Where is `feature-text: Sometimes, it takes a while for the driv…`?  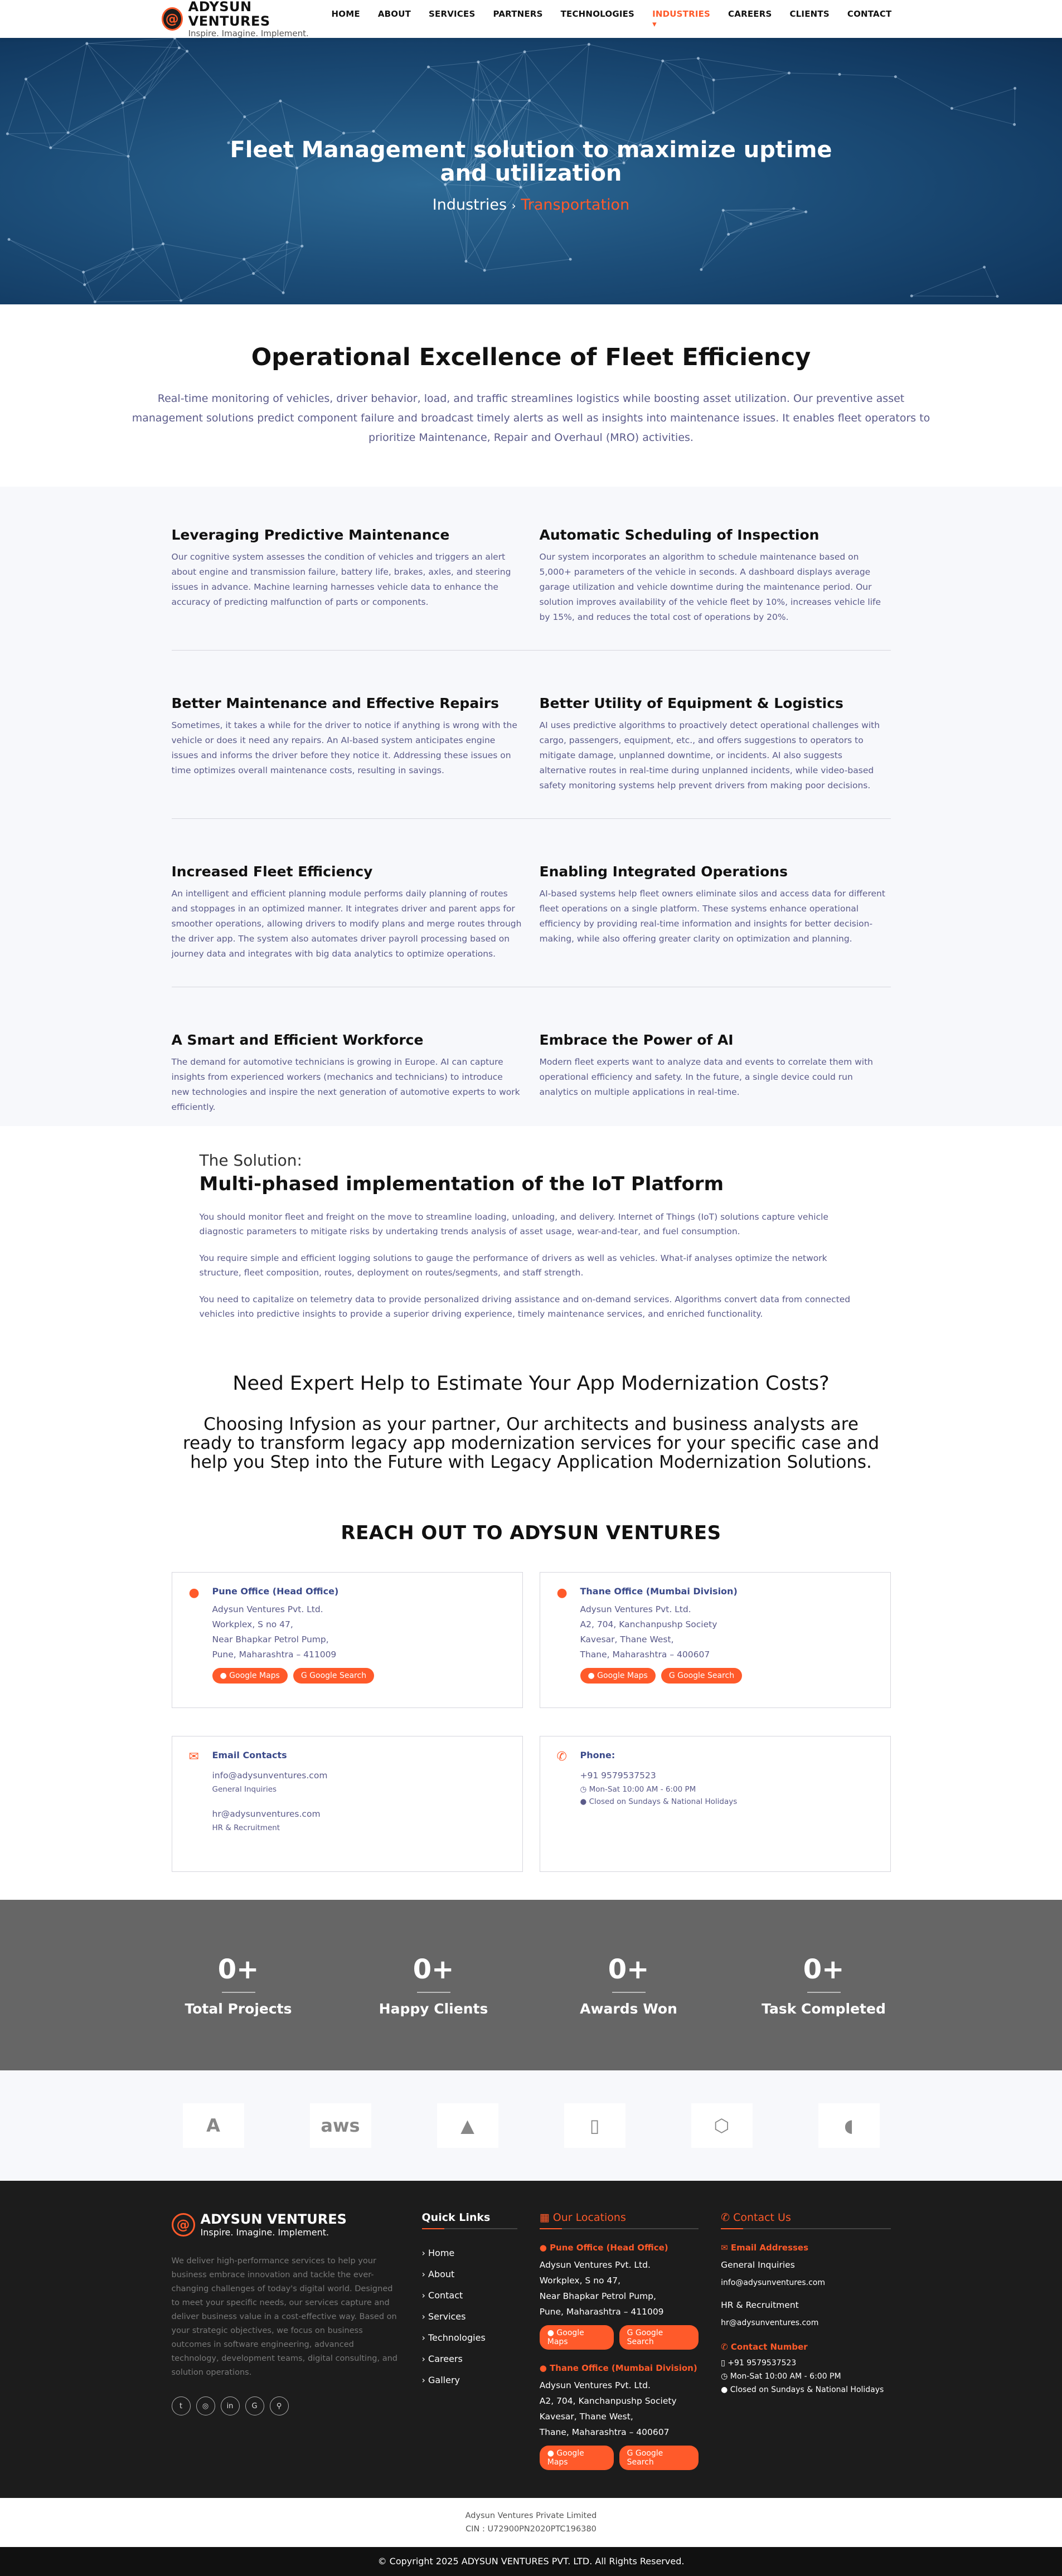
feature-text: Sometimes, it takes a while for the driv… is located at coordinates (347, 748).